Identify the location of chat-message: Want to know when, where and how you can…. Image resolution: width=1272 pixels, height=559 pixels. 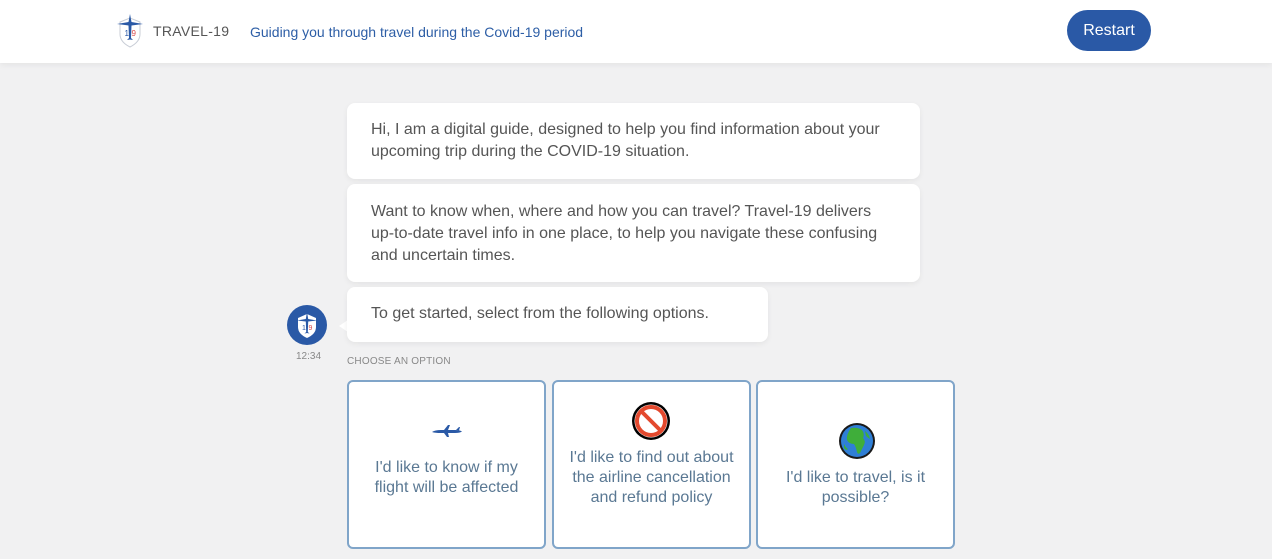
(633, 233).